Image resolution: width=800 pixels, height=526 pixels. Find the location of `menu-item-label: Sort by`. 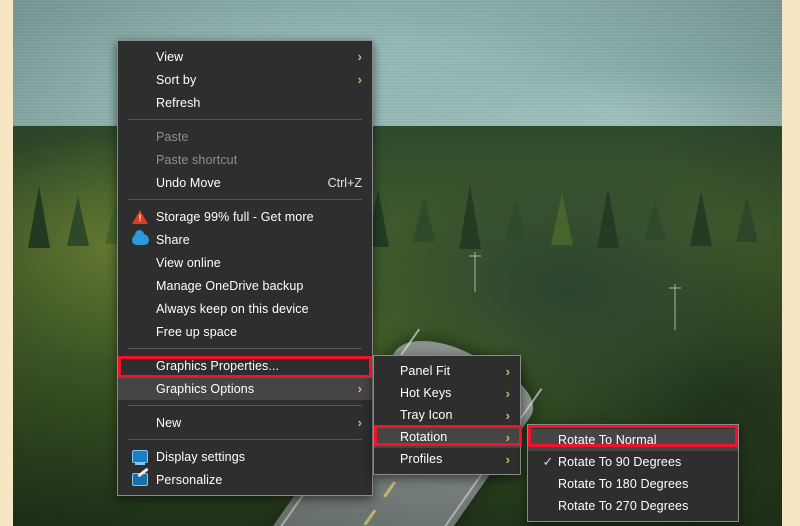

menu-item-label: Sort by is located at coordinates (176, 79).